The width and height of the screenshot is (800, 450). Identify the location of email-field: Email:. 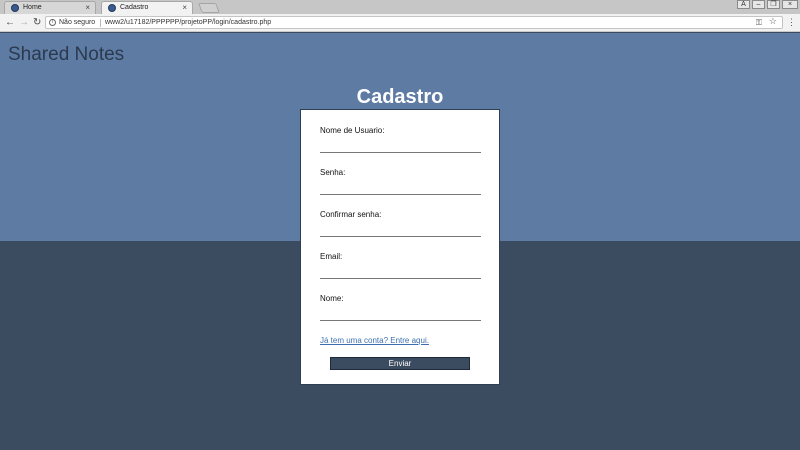
(400, 265).